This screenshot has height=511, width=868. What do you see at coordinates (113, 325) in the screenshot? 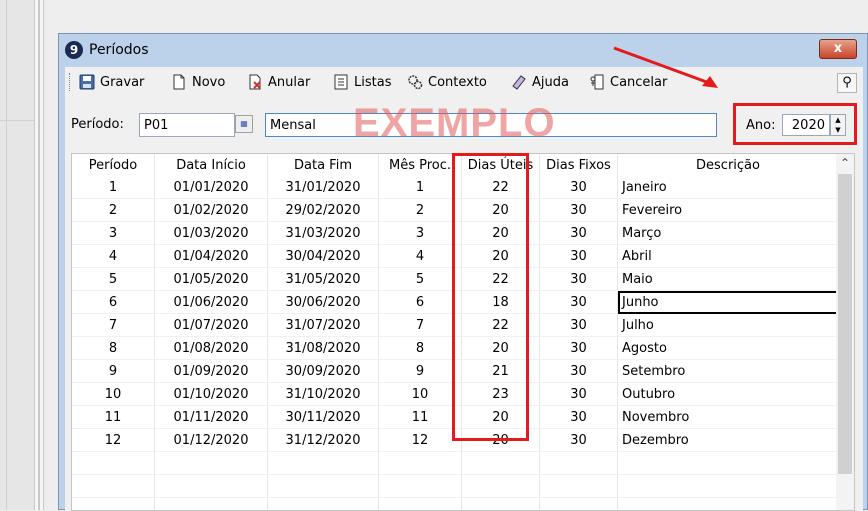
I see `cell: 7` at bounding box center [113, 325].